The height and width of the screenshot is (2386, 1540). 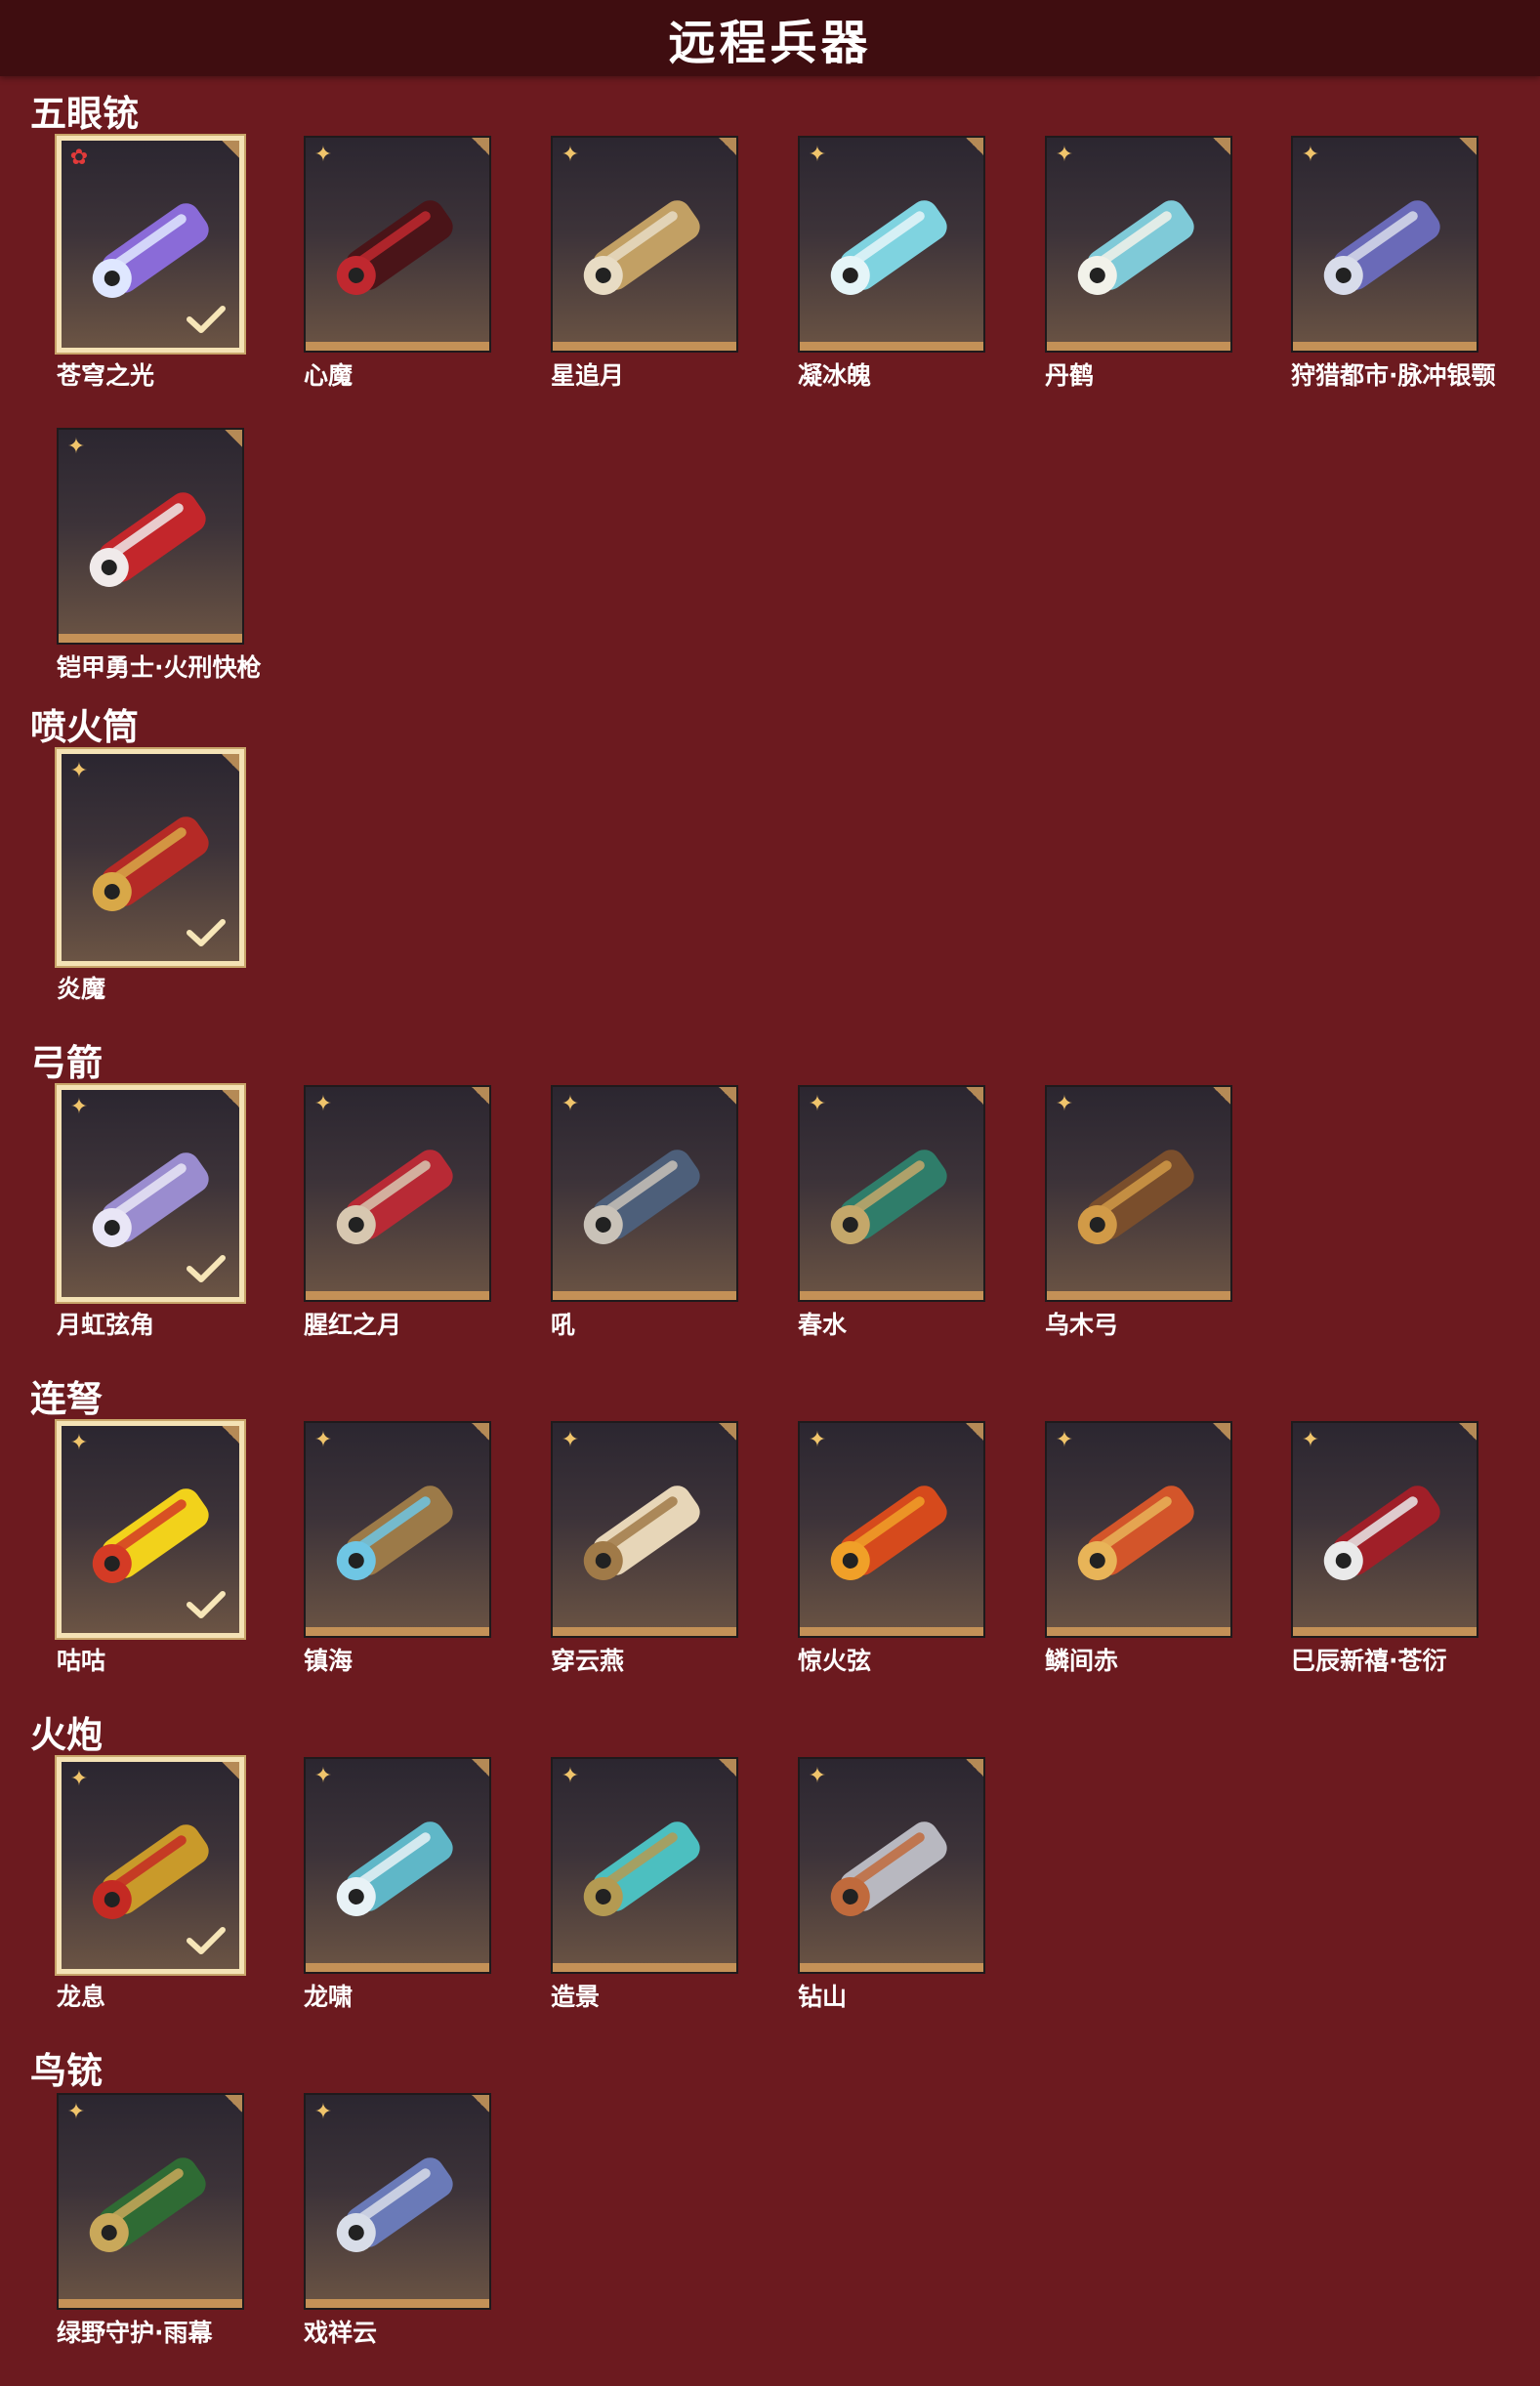 I want to click on weapon-card: ✦ 腥红之月, so click(x=397, y=1232).